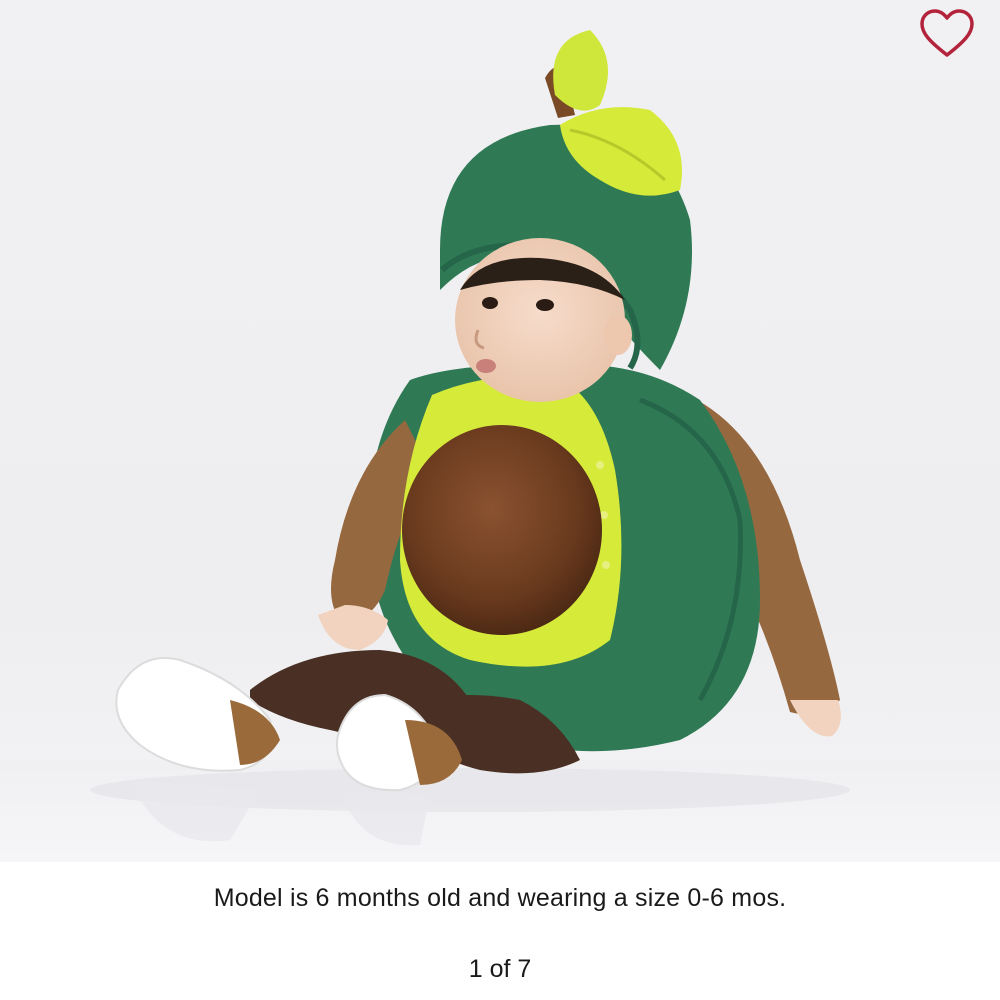 The image size is (1000, 1000). What do you see at coordinates (500, 969) in the screenshot?
I see `image-counter: 1 of 7` at bounding box center [500, 969].